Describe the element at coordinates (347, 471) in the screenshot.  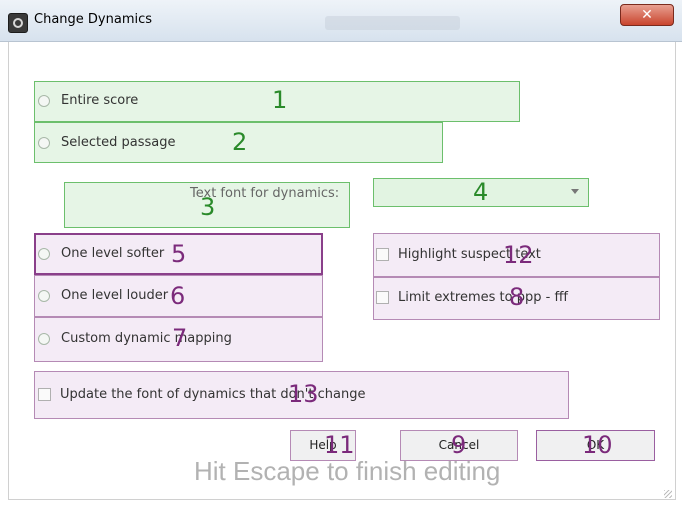
I see `escape-hint: Hit Escape to finish editing` at that location.